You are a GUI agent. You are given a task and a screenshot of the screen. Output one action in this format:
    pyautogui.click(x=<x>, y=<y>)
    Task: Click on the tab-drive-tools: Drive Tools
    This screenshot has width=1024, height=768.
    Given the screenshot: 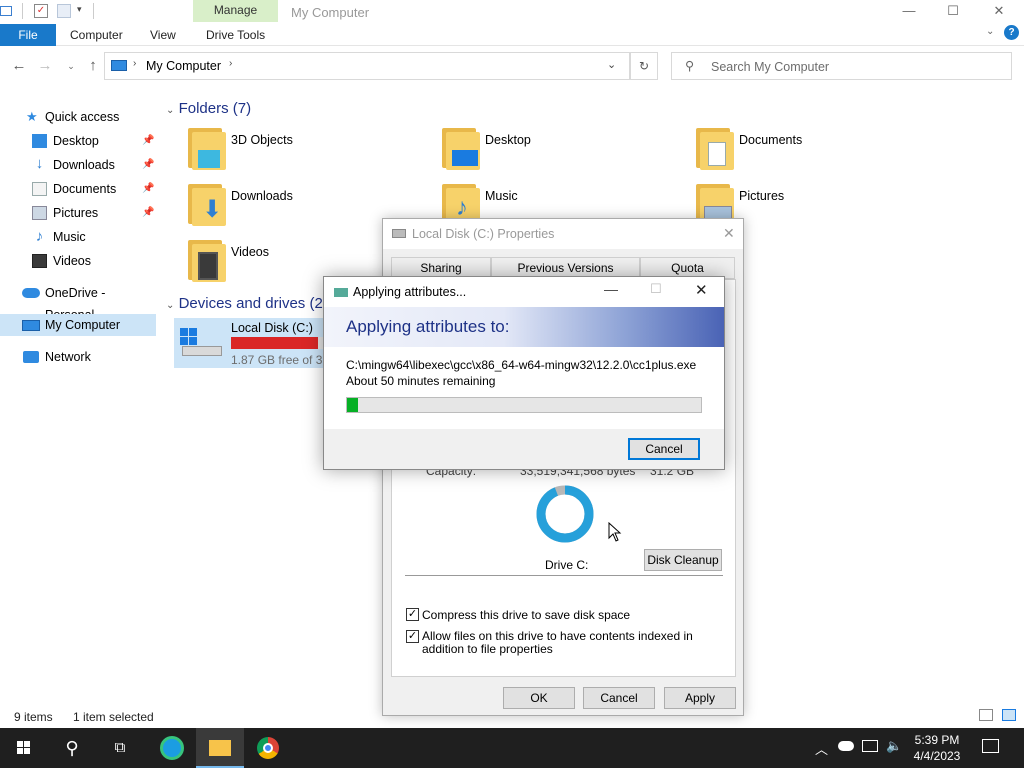 What is the action you would take?
    pyautogui.click(x=235, y=35)
    